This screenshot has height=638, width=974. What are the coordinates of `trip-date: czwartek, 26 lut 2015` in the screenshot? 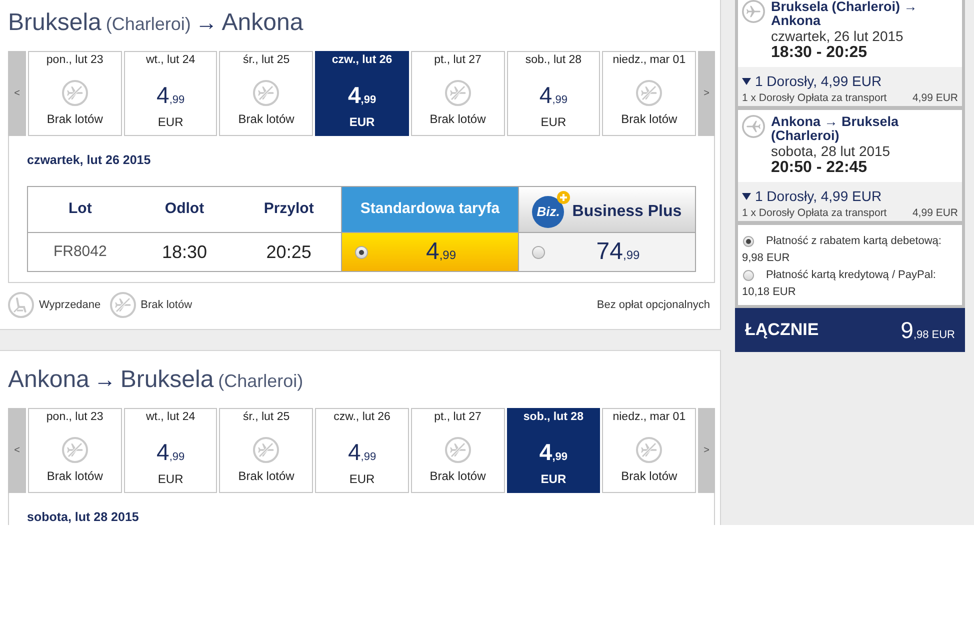 It's located at (837, 36).